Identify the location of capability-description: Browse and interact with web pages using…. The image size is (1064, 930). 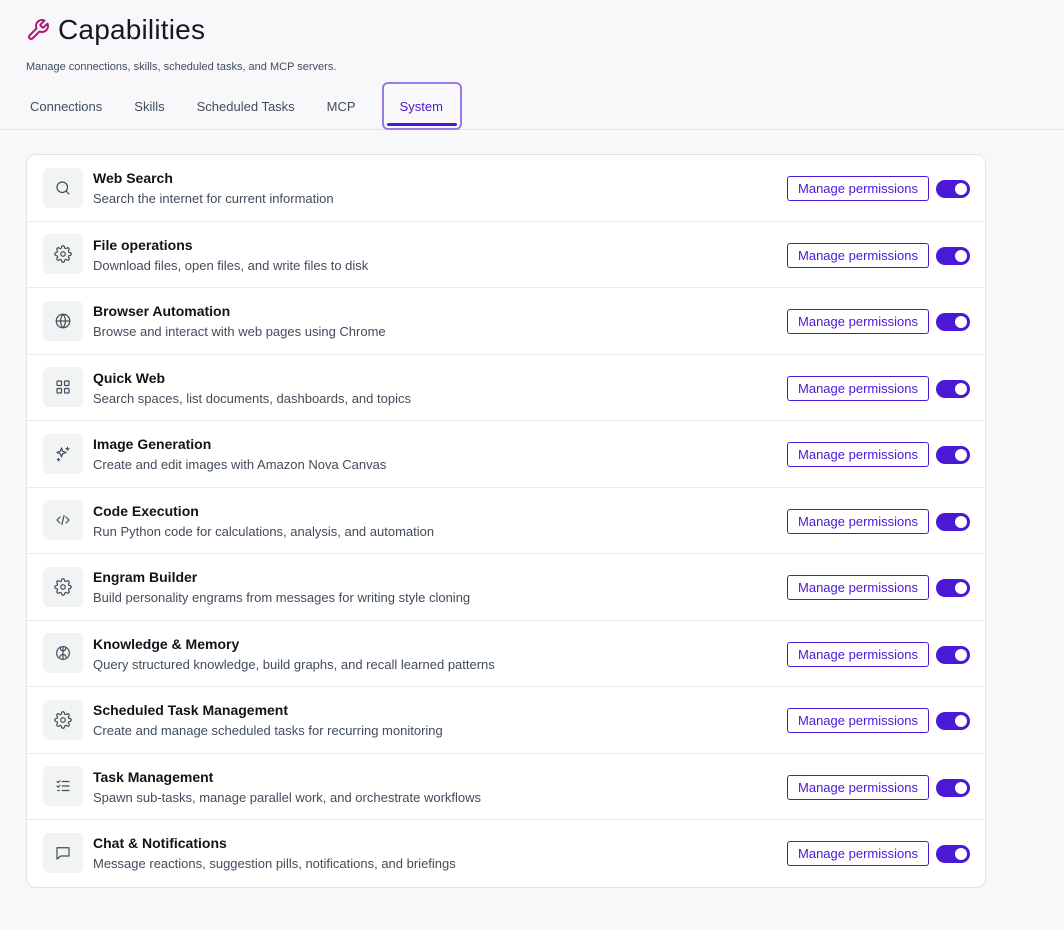
(239, 331).